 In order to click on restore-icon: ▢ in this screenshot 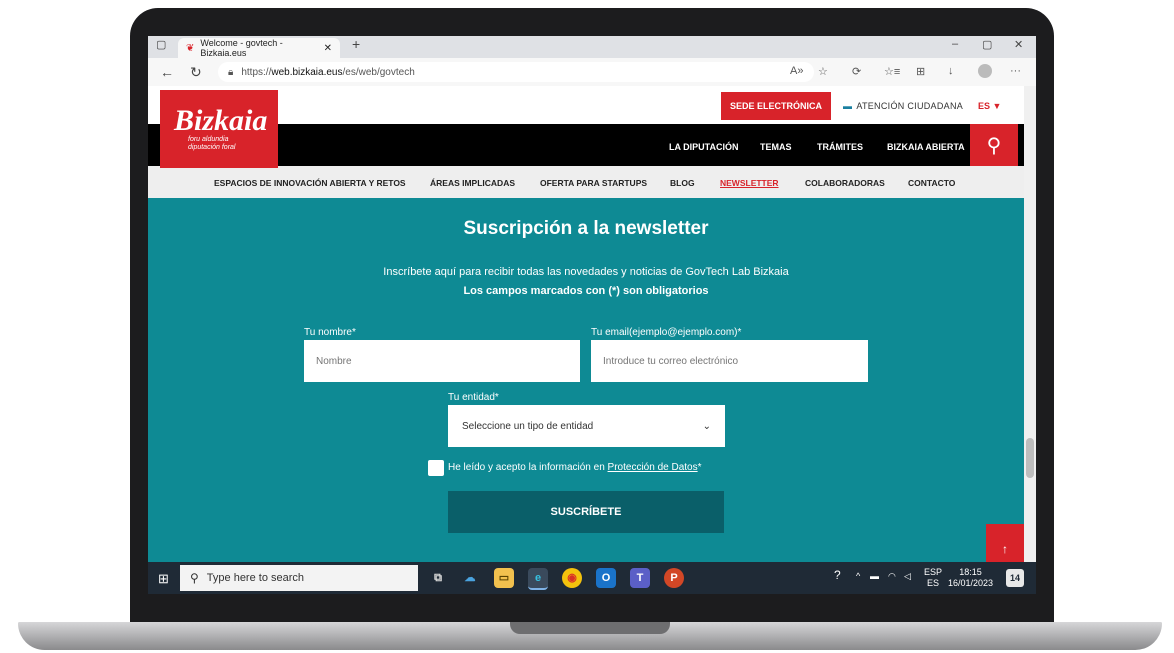, I will do `click(987, 44)`.